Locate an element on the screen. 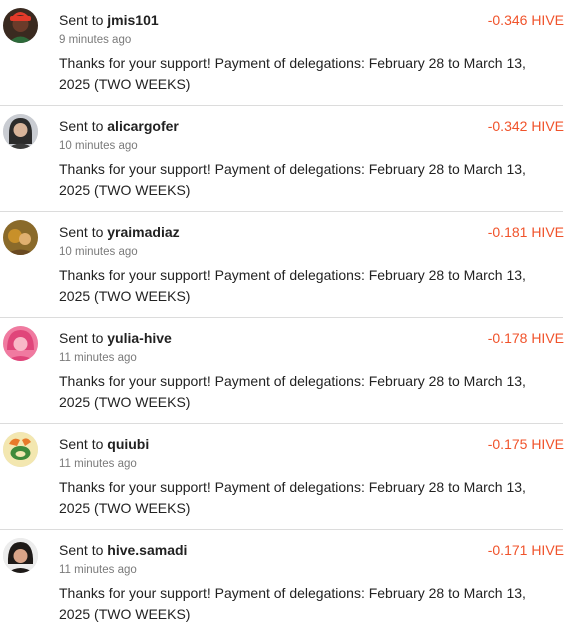 Image resolution: width=567 pixels, height=625 pixels. sent-to-line: Sent to hive.samadi is located at coordinates (123, 550).